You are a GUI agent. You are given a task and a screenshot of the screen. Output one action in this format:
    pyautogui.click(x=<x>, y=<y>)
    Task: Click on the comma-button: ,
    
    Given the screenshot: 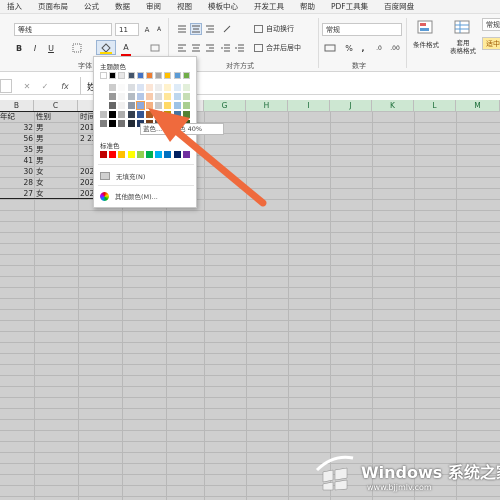 What is the action you would take?
    pyautogui.click(x=363, y=48)
    